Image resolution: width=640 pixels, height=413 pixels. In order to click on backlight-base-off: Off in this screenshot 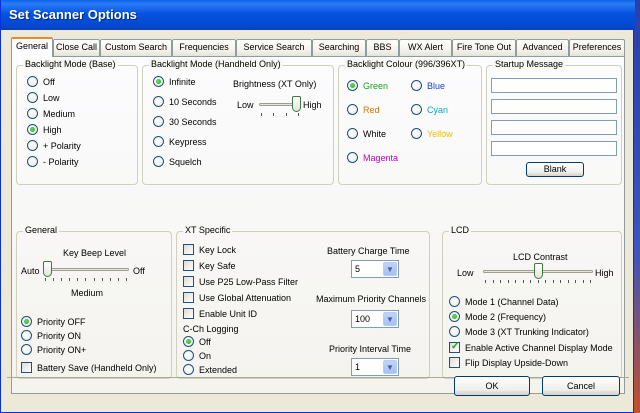, I will do `click(41, 81)`.